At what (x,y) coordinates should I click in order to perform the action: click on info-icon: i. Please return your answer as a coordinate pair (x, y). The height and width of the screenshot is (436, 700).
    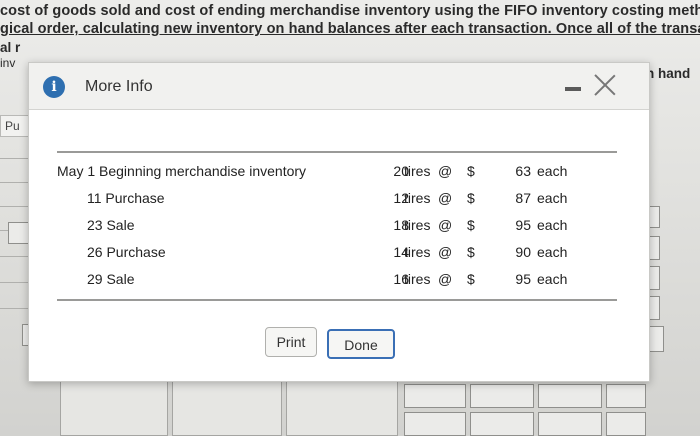
    Looking at the image, I should click on (54, 87).